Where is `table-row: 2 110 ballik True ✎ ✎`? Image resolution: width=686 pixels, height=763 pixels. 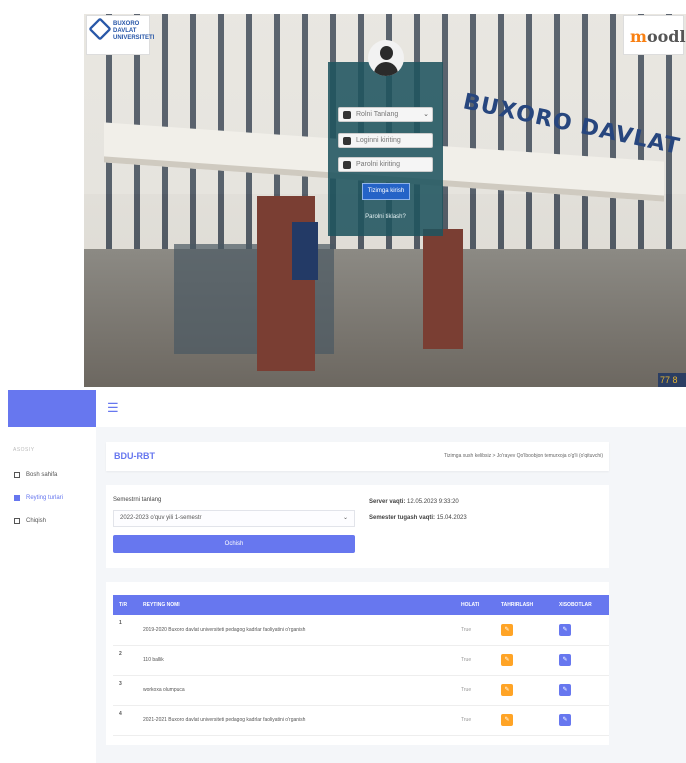 table-row: 2 110 ballik True ✎ ✎ is located at coordinates (361, 660).